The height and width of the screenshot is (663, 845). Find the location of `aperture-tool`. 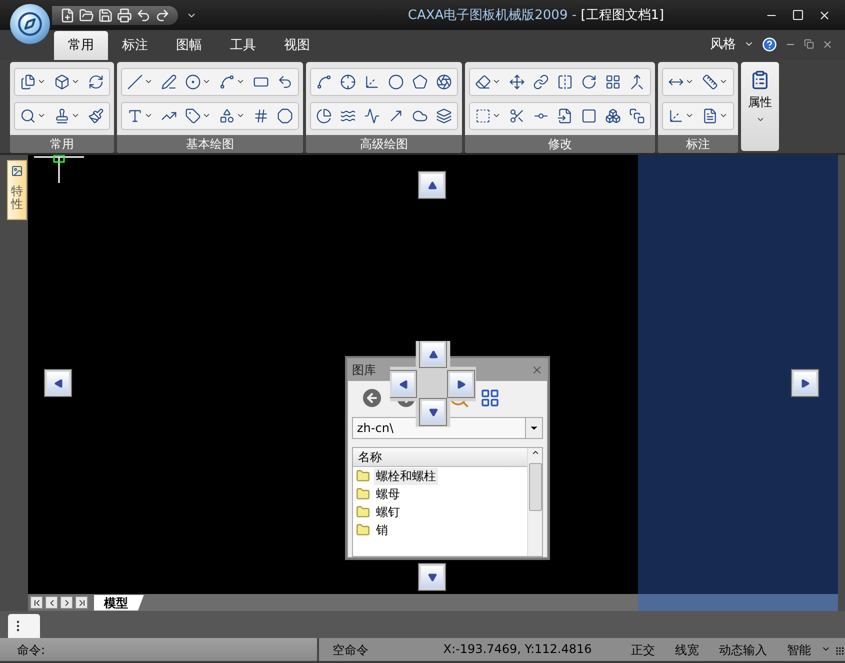

aperture-tool is located at coordinates (444, 82).